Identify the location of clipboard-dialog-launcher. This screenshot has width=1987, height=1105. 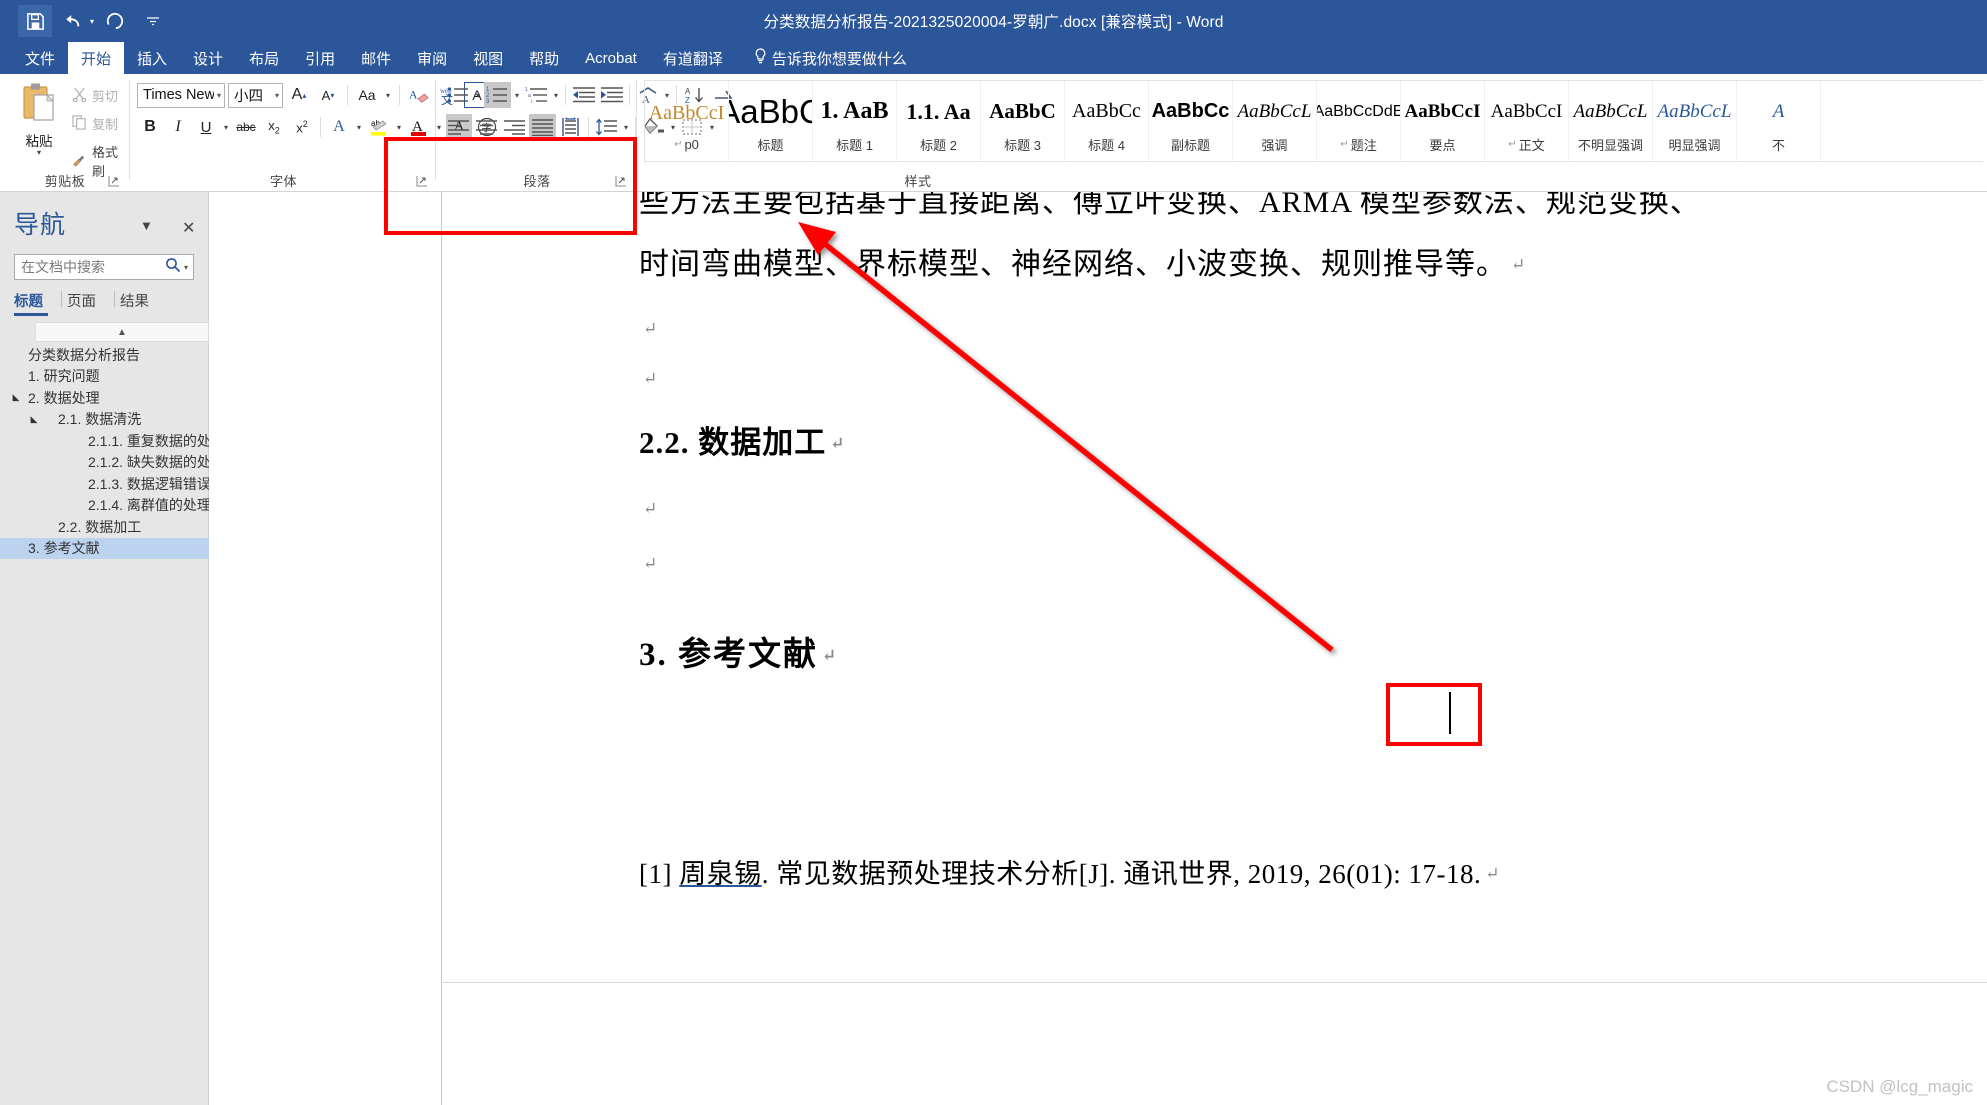
(115, 182).